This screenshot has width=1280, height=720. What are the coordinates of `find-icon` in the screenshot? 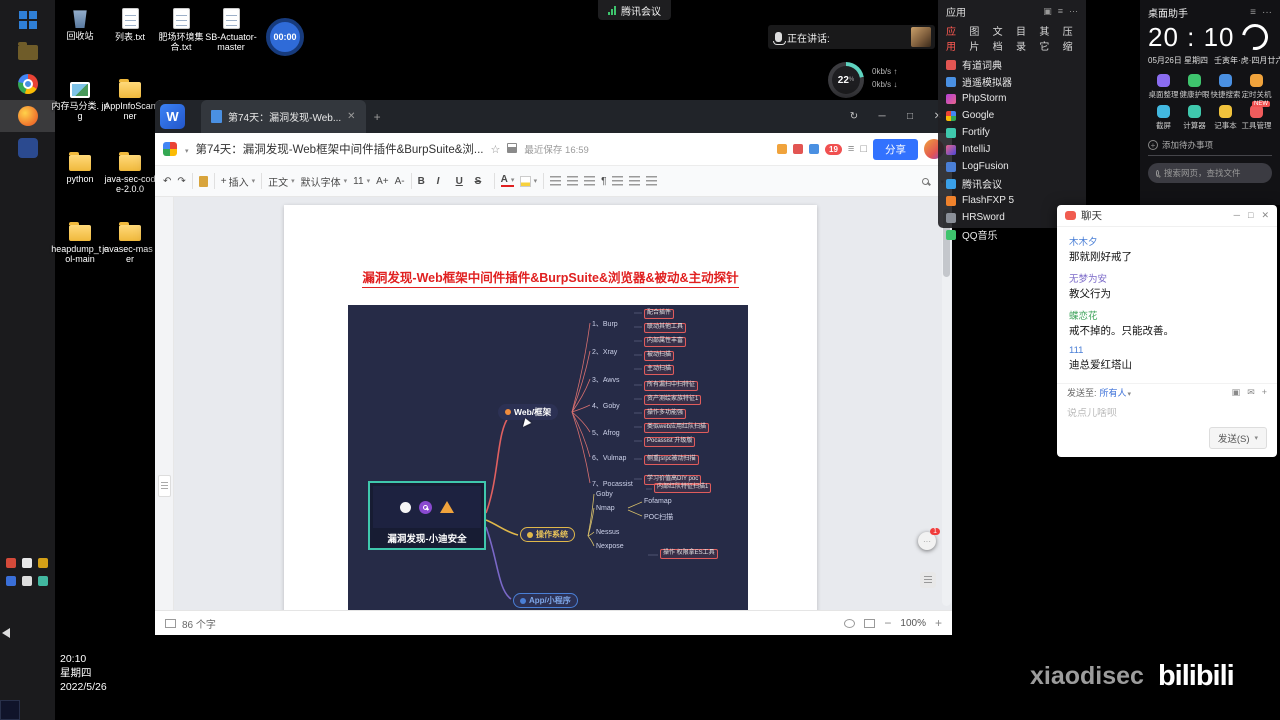 It's located at (926, 181).